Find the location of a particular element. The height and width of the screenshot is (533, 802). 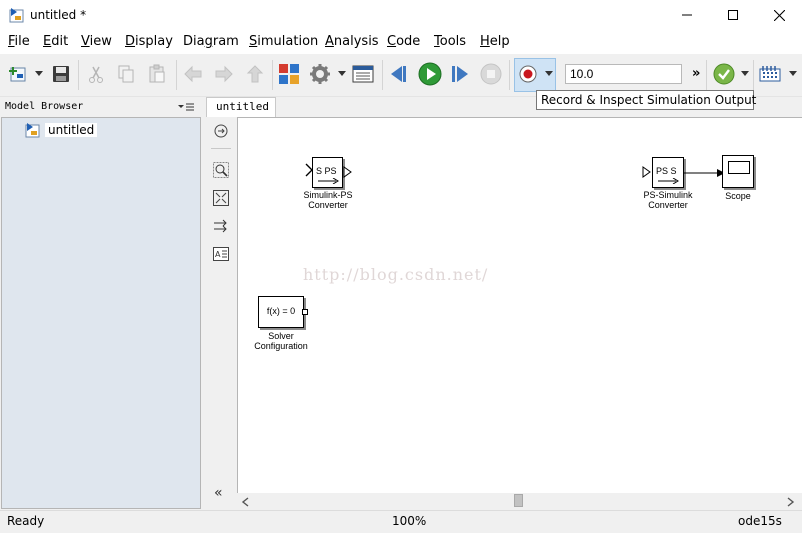

new-model-dropdown is located at coordinates (39, 73).